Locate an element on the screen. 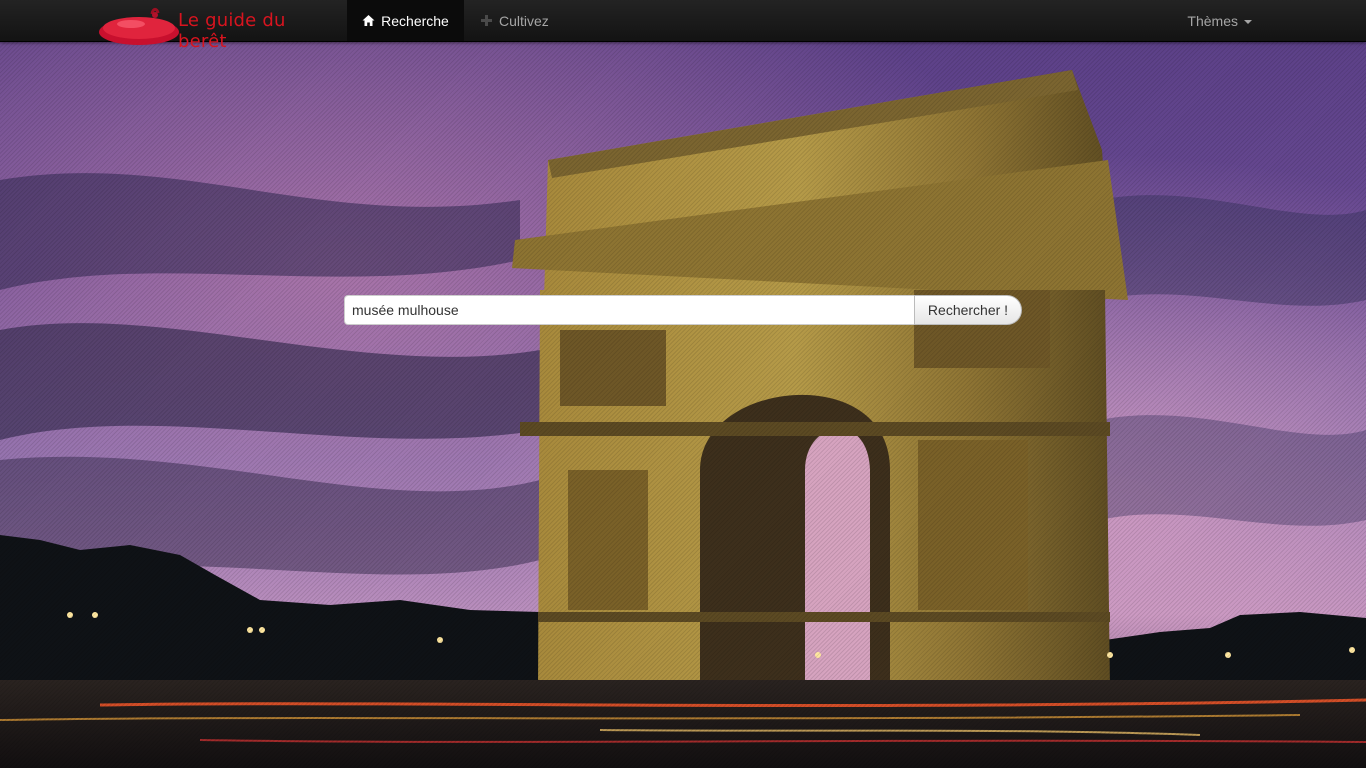 Image resolution: width=1366 pixels, height=768 pixels. brand-name: Le guide du berêt is located at coordinates (232, 31).